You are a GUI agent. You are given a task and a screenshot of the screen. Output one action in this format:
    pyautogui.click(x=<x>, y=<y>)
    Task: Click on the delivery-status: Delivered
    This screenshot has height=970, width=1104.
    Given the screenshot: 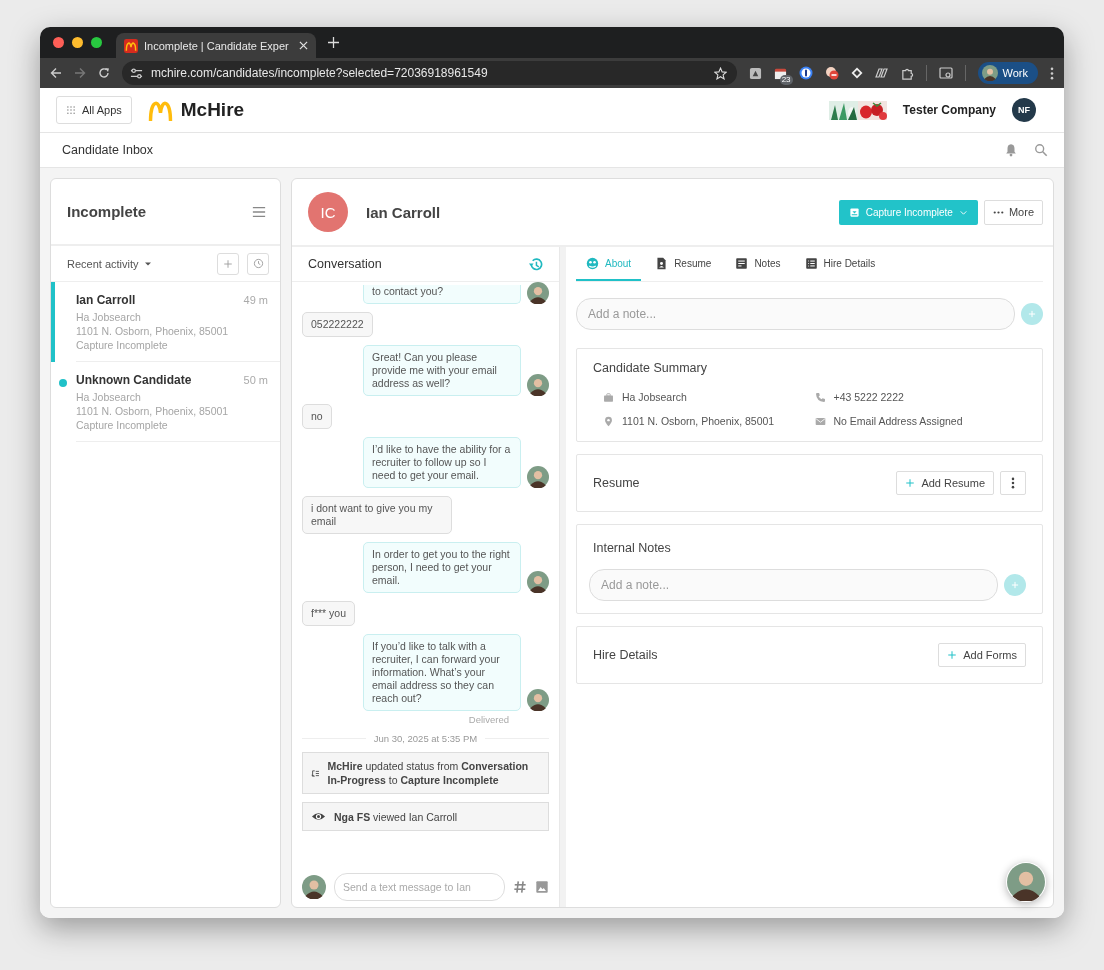 What is the action you would take?
    pyautogui.click(x=488, y=719)
    